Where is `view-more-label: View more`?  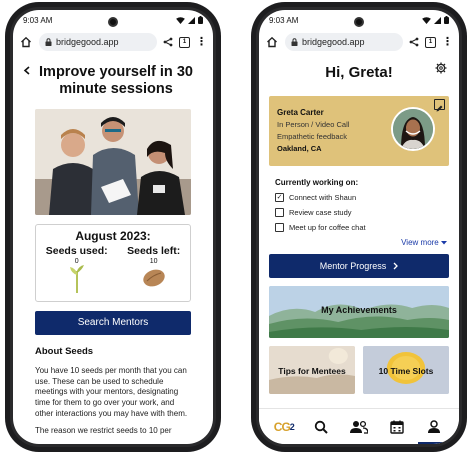 view-more-label: View more is located at coordinates (420, 242).